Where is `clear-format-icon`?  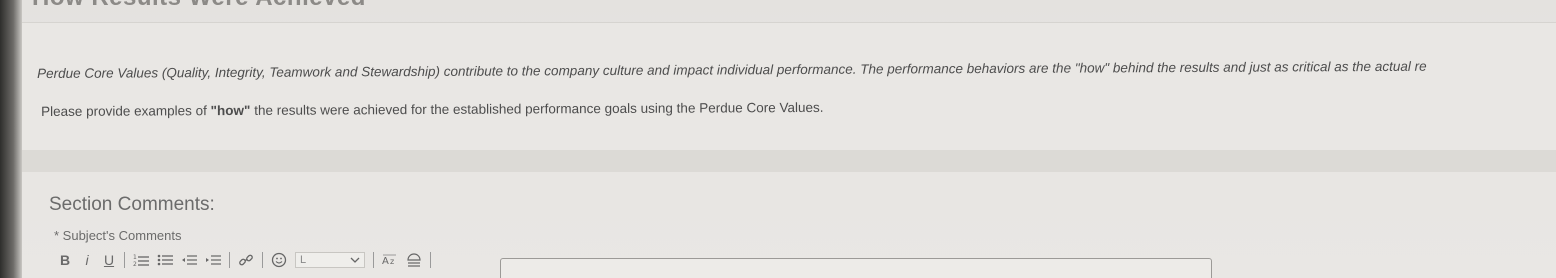 clear-format-icon is located at coordinates (414, 260).